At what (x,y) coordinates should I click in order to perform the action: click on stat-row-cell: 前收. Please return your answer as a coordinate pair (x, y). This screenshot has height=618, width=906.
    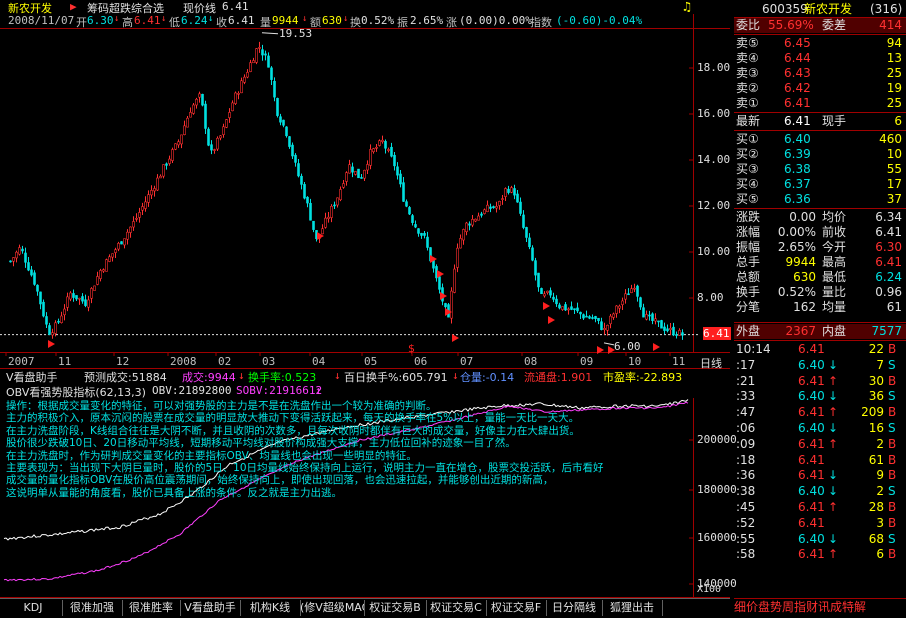
    Looking at the image, I should click on (834, 232).